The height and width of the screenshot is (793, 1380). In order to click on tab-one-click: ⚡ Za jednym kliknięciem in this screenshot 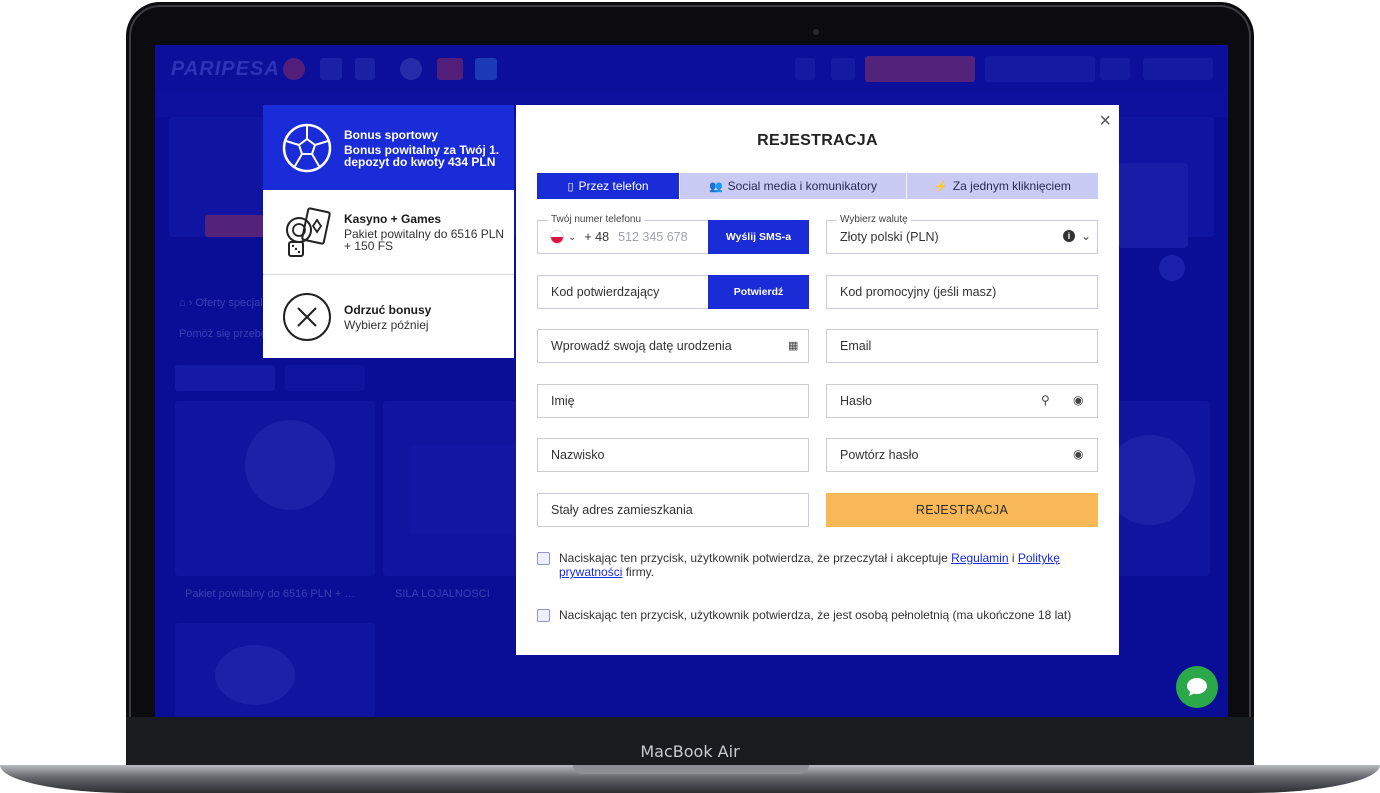, I will do `click(1002, 186)`.